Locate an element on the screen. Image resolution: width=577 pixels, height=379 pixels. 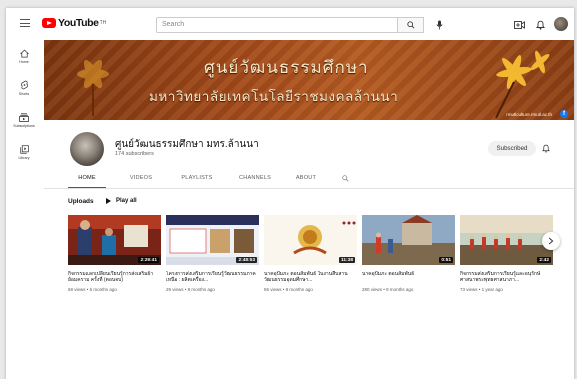
video-meta: 73 views • 1 year ago is located at coordinates (481, 289).